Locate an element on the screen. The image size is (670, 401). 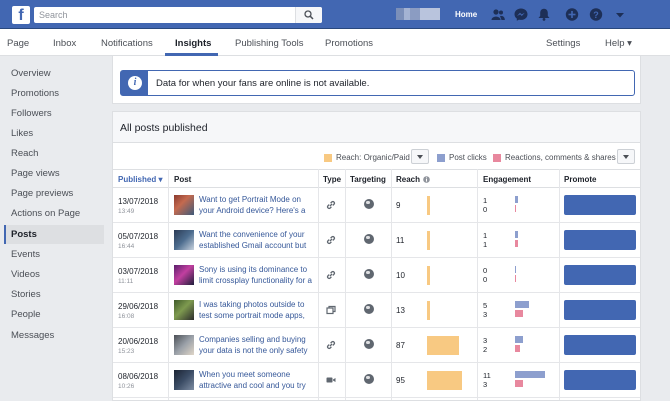
messenger-icon is located at coordinates (521, 14).